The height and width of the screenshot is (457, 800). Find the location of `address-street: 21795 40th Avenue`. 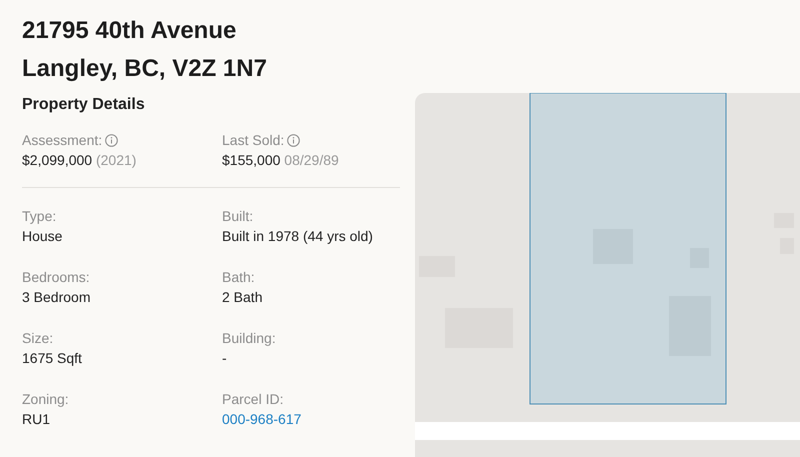

address-street: 21795 40th Avenue is located at coordinates (130, 31).